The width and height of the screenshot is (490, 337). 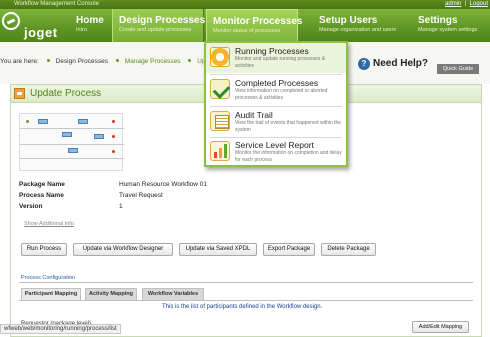 I want to click on quick-guide-button: Quick Guide, so click(x=458, y=69).